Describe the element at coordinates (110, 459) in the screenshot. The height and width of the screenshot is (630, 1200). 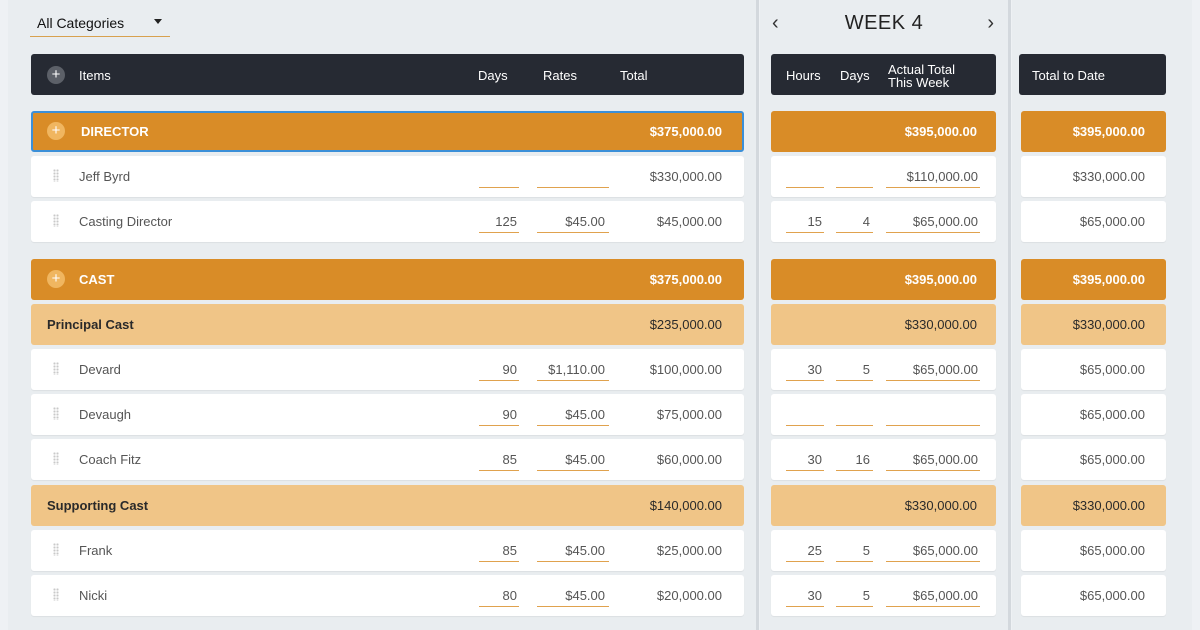
I see `item-label: Coach Fitz` at that location.